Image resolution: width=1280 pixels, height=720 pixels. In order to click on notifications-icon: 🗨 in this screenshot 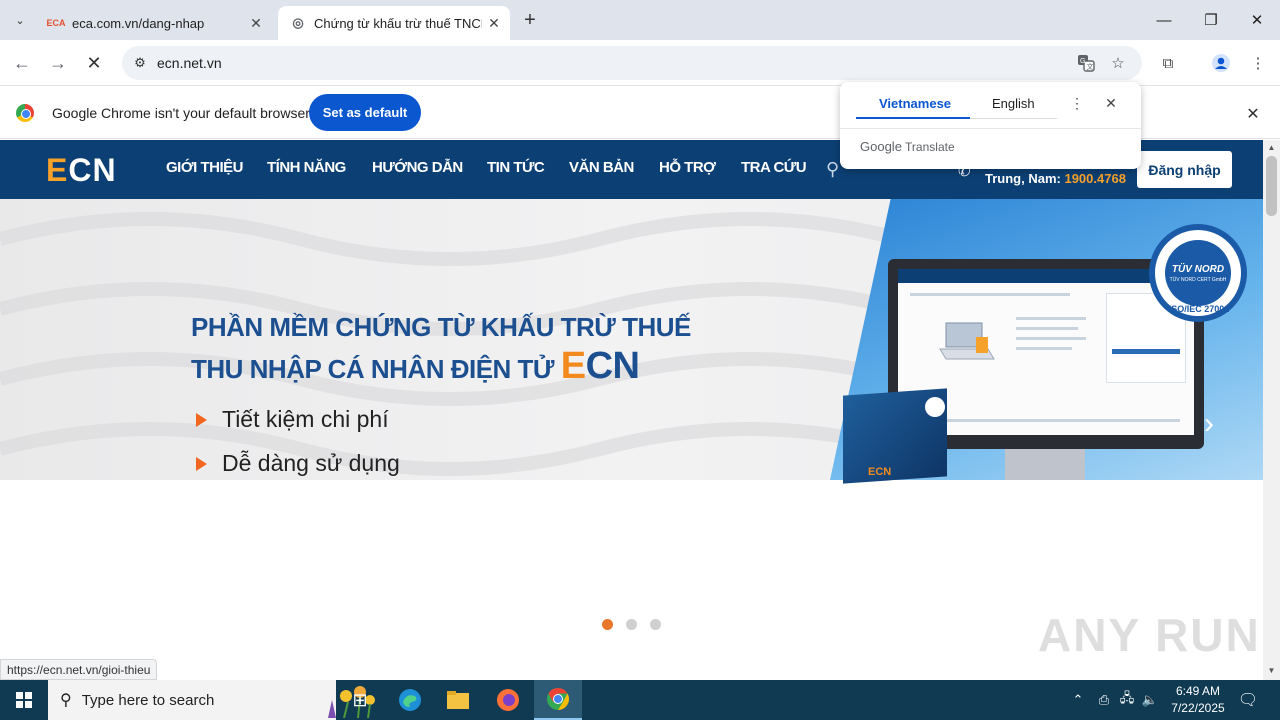, I will do `click(1248, 700)`.